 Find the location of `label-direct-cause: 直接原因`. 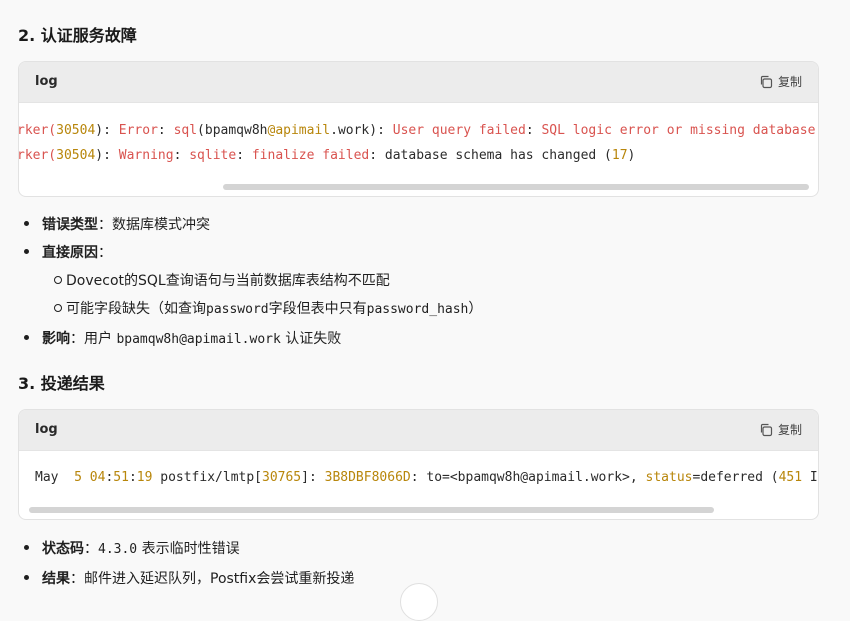

label-direct-cause: 直接原因 is located at coordinates (70, 253).